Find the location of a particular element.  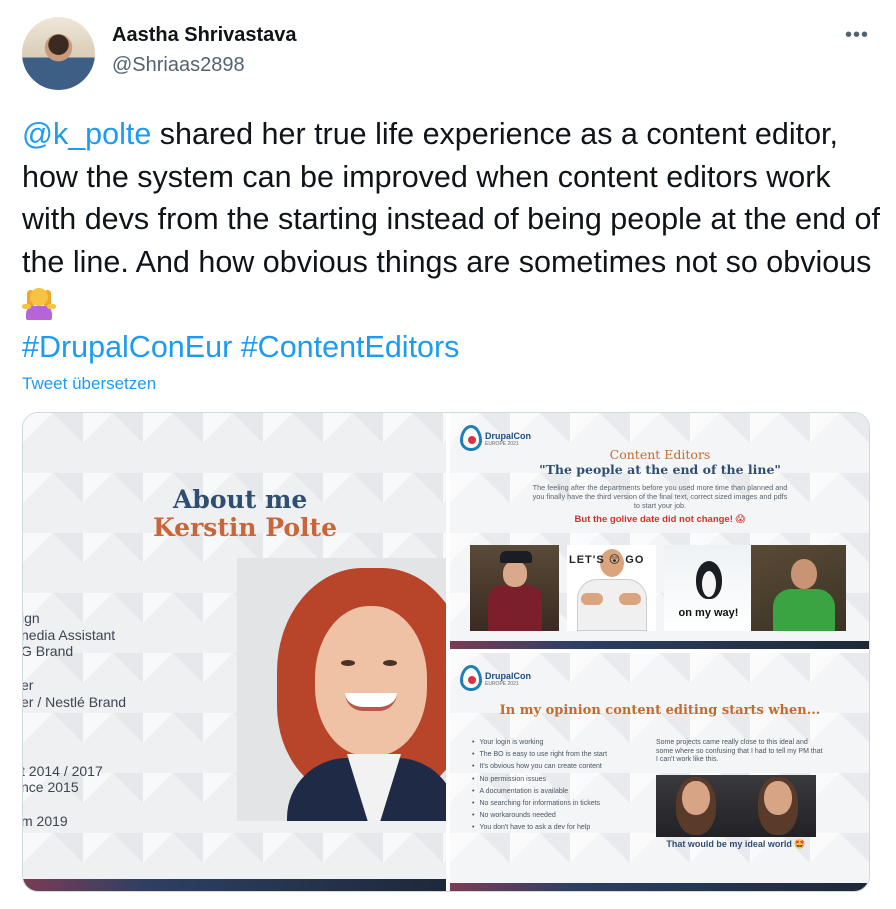

cv-line: t 2014 / 2017 is located at coordinates (63, 771).